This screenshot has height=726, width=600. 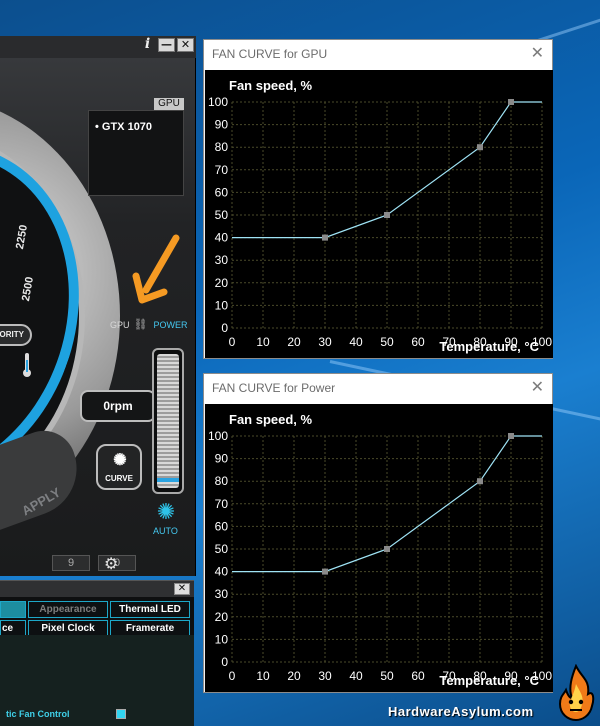 I want to click on arrow-annotation-icon, so click(x=156, y=269).